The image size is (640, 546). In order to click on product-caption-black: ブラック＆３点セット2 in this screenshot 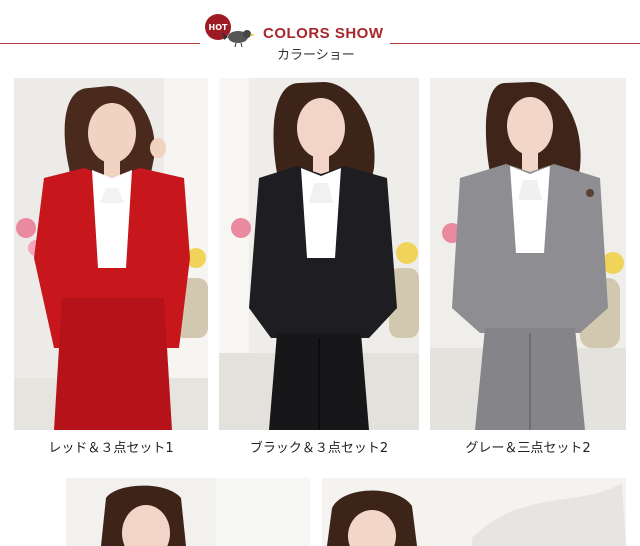, I will do `click(319, 446)`.